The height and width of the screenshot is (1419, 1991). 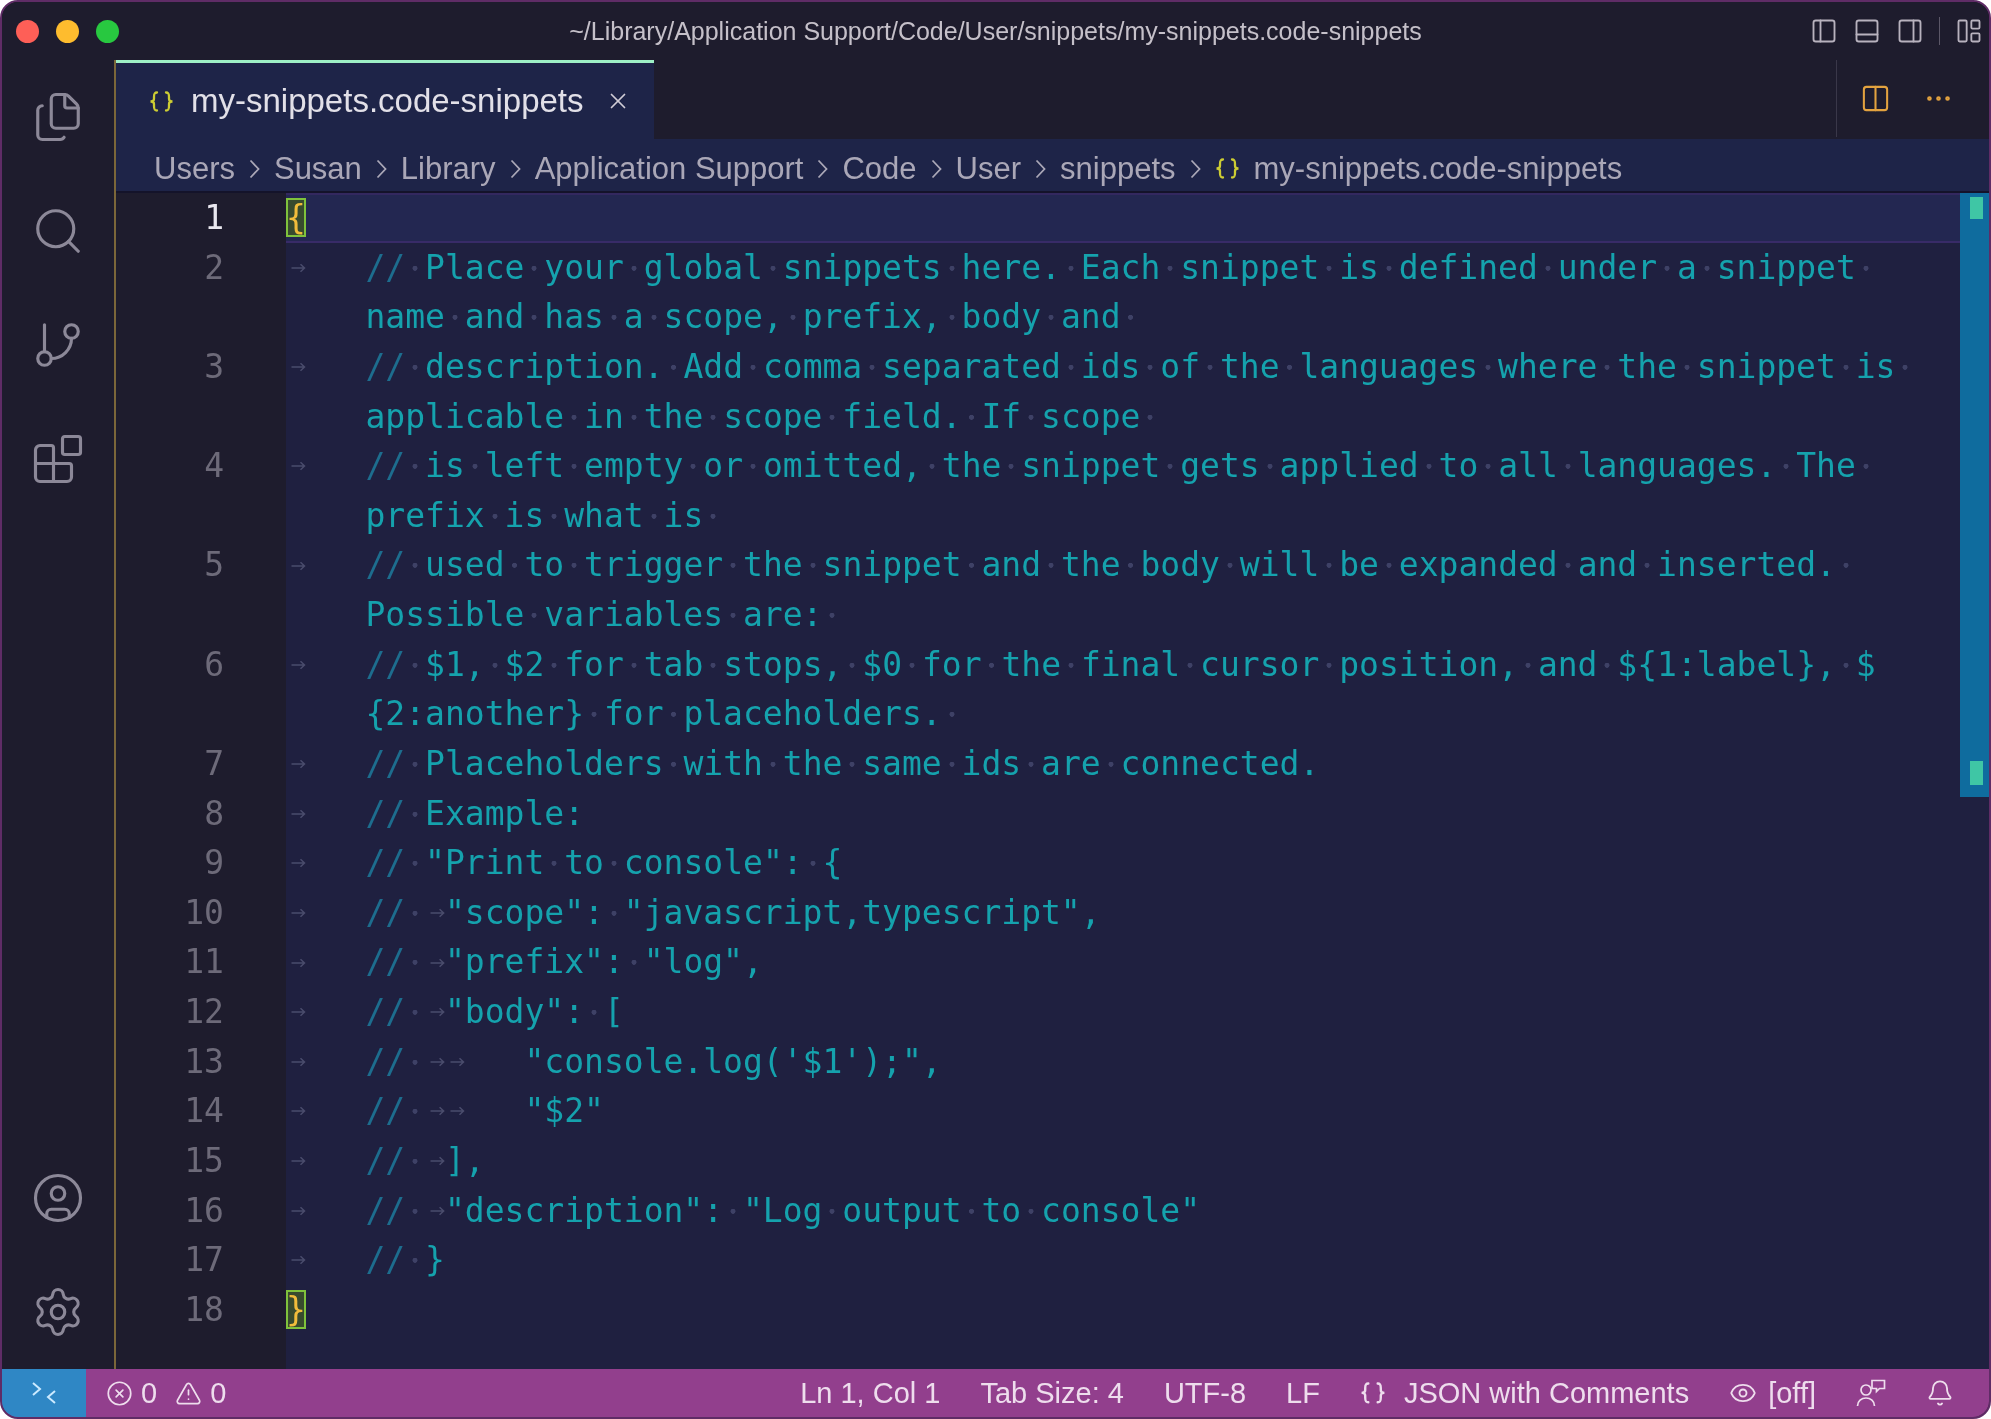 What do you see at coordinates (1524, 1393) in the screenshot?
I see `language-button: JSON with Comments` at bounding box center [1524, 1393].